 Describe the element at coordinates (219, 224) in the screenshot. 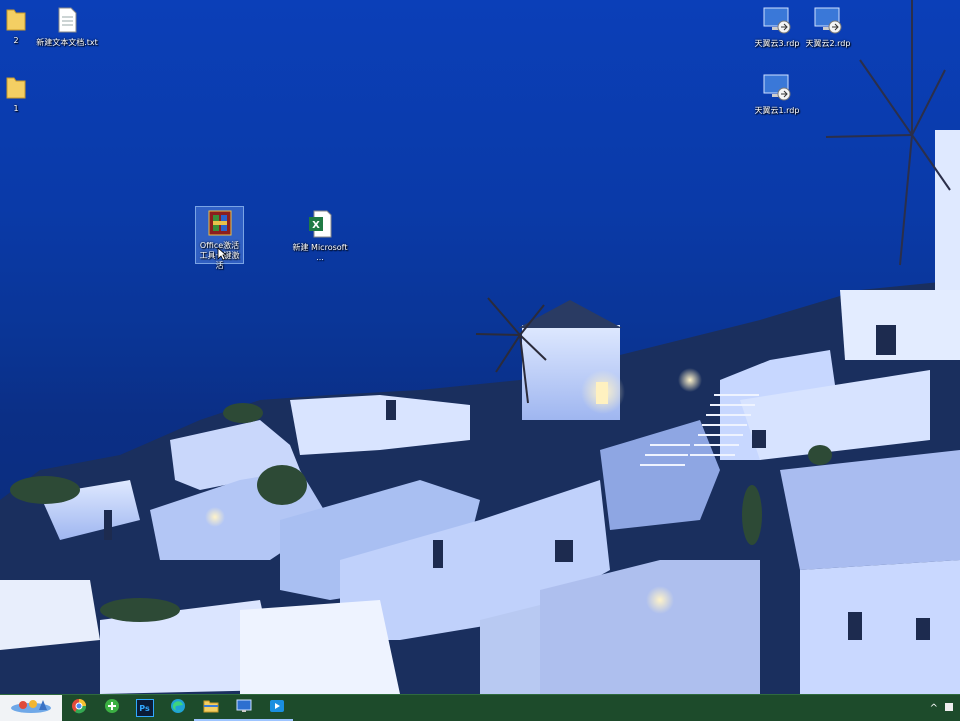

I see `office-activator-icon` at that location.